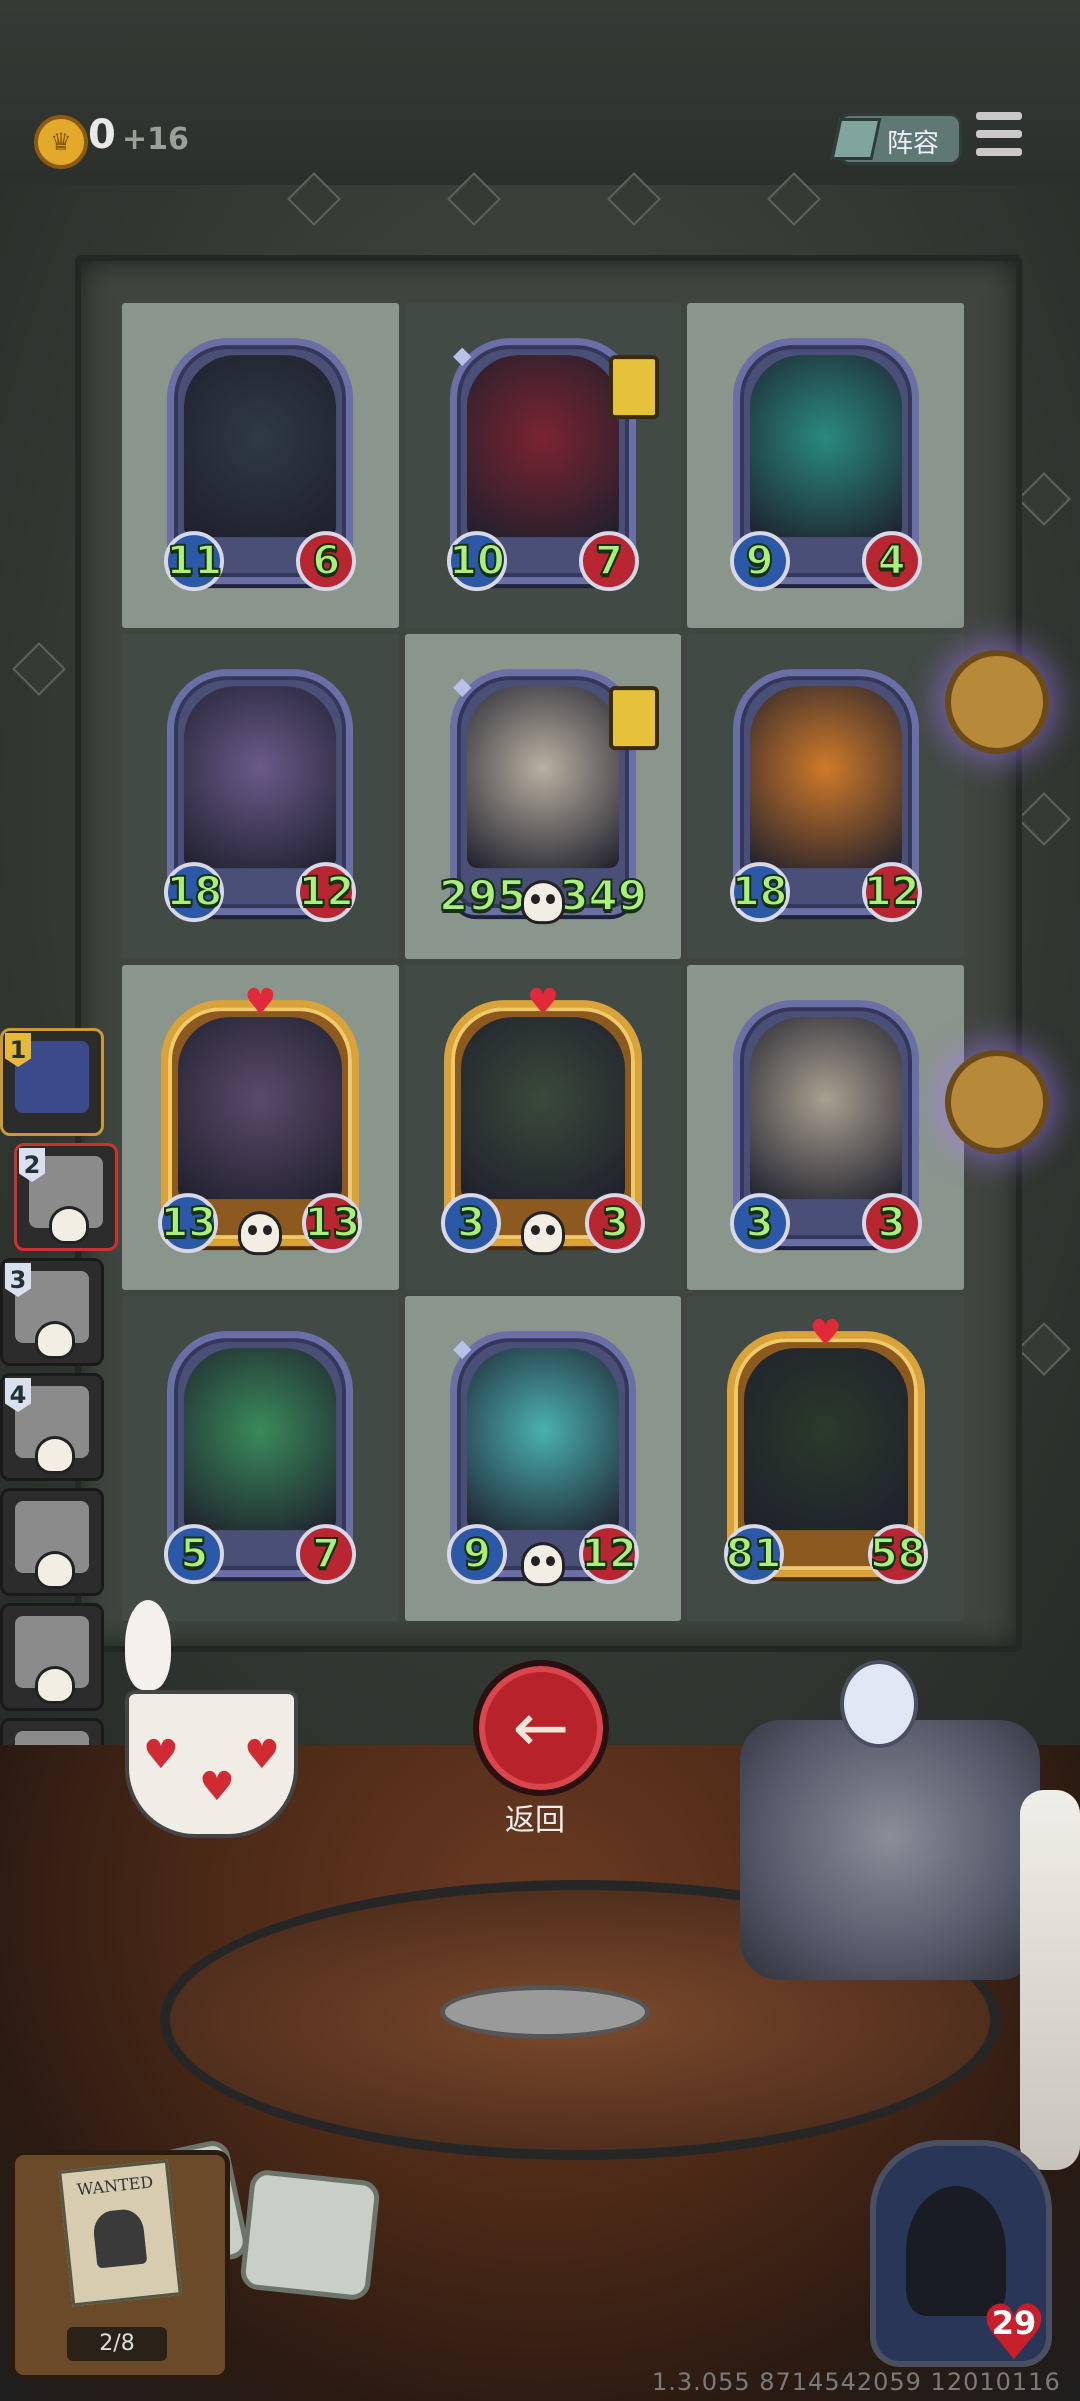 This screenshot has width=1080, height=2401. I want to click on minion-card-tentacle-chest: ♥ 3 3, so click(542, 1119).